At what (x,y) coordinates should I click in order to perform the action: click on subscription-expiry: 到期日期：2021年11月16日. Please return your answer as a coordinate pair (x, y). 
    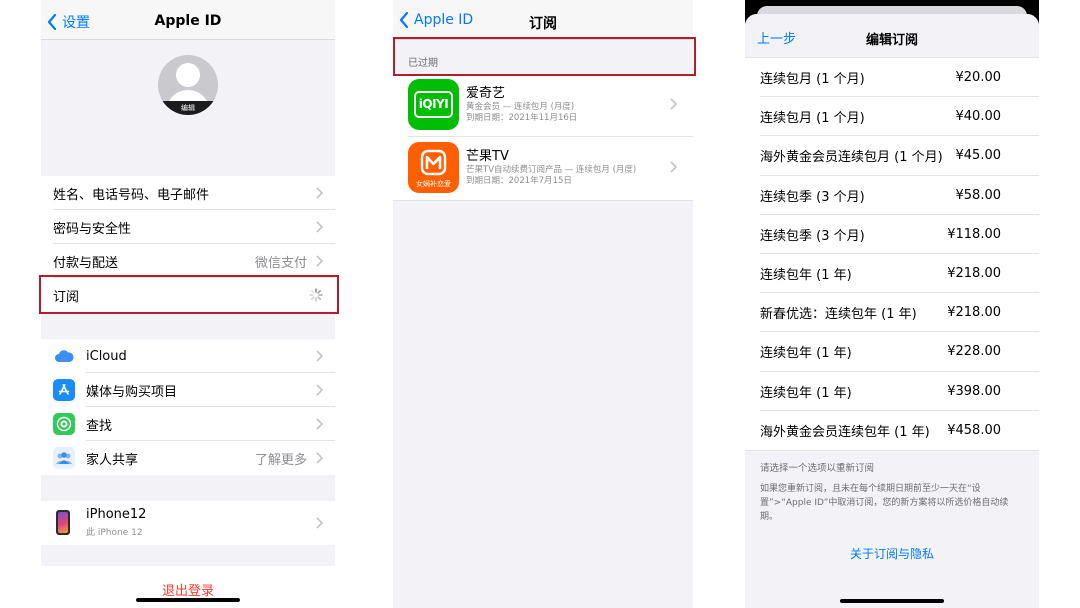
    Looking at the image, I should click on (522, 118).